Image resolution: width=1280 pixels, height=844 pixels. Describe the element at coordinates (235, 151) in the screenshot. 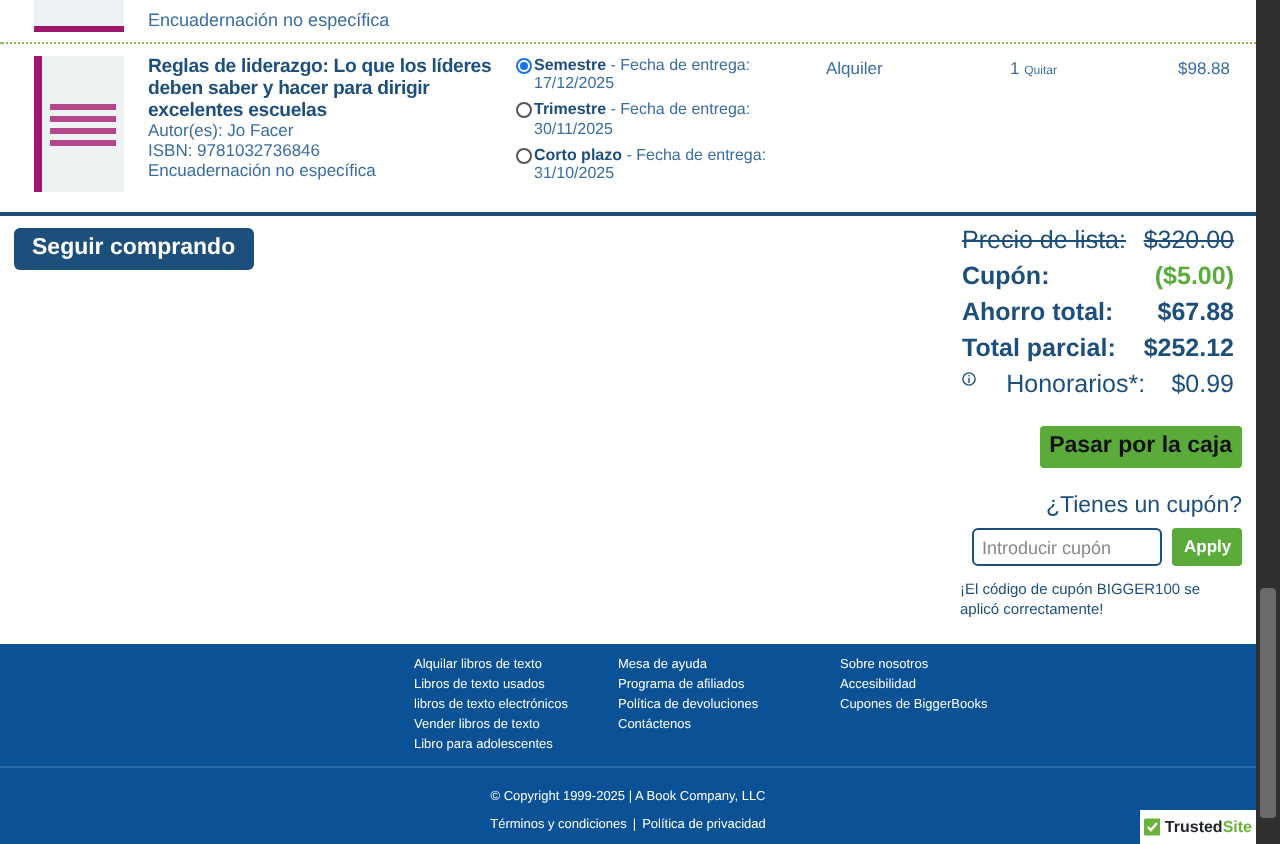

I see `isbn-text: ISBN: 9781032736846` at that location.